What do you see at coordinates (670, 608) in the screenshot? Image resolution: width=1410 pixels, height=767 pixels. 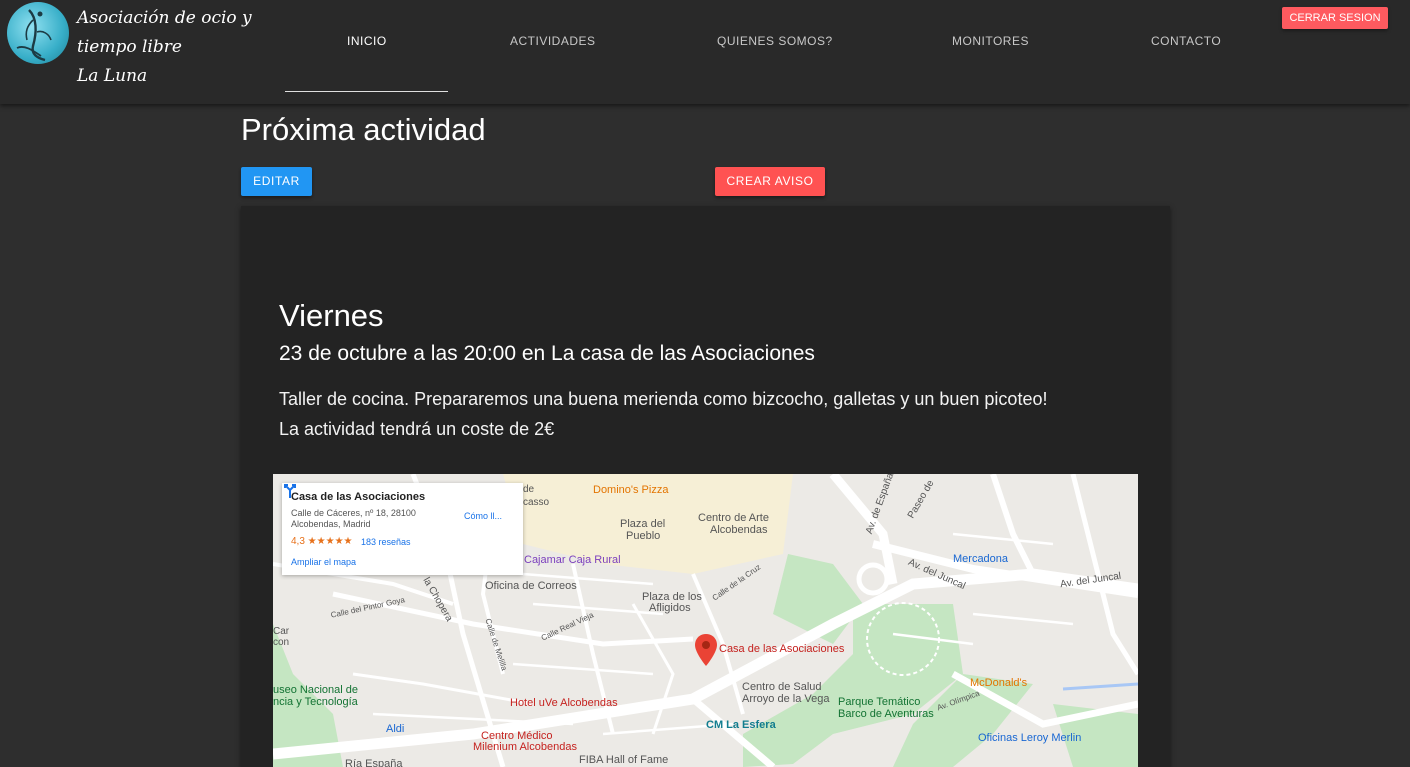 I see `map-label-plaza-afligidos-2: Afligidos` at bounding box center [670, 608].